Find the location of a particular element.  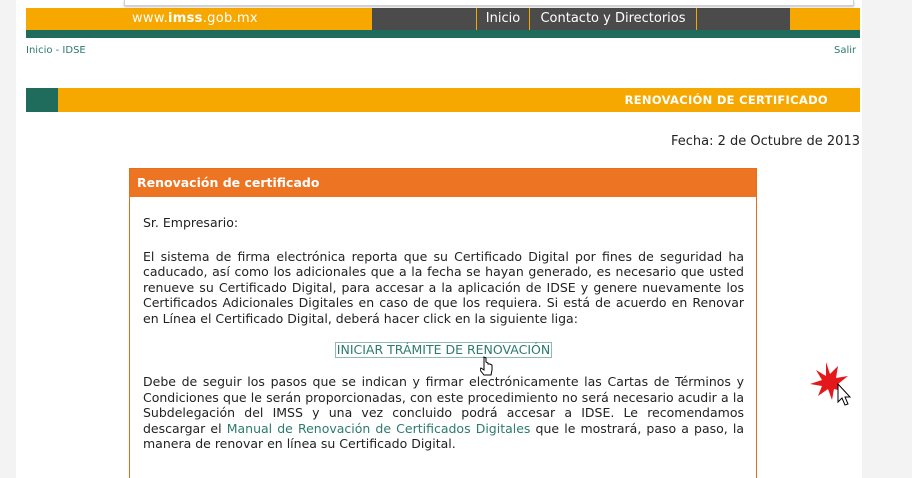

renewal-panel-title: Renovación de certificado is located at coordinates (443, 183).